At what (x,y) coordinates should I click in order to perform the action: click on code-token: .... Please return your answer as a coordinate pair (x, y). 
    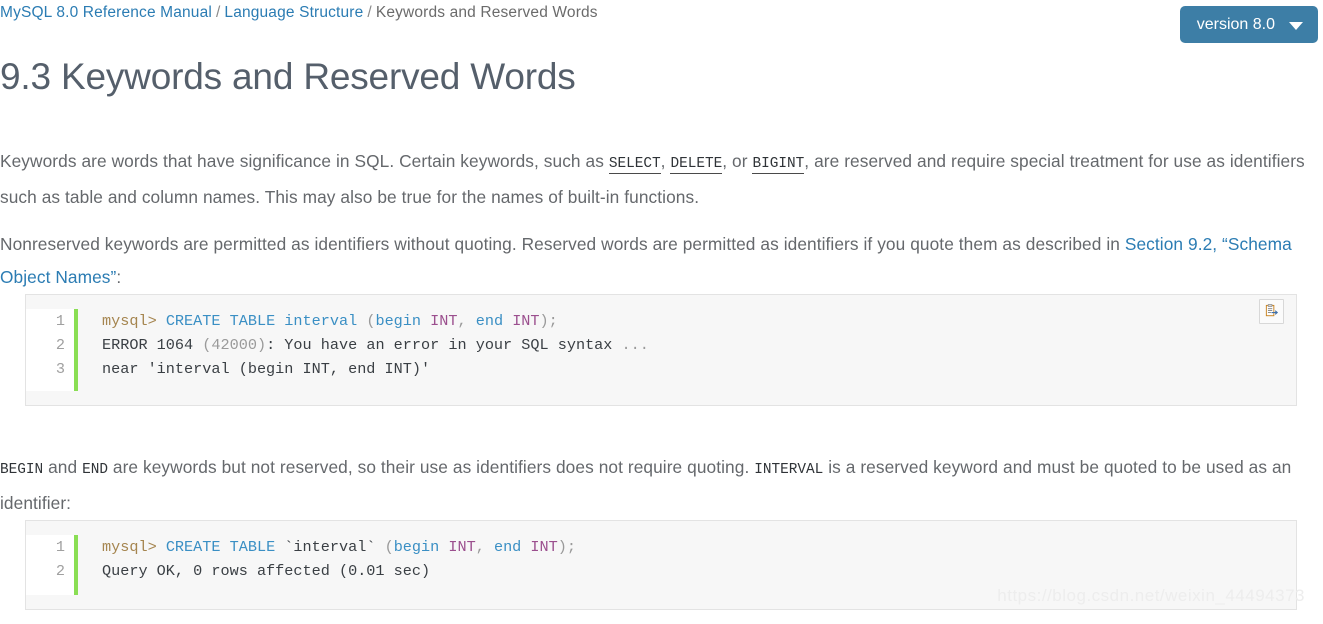
    Looking at the image, I should click on (635, 345).